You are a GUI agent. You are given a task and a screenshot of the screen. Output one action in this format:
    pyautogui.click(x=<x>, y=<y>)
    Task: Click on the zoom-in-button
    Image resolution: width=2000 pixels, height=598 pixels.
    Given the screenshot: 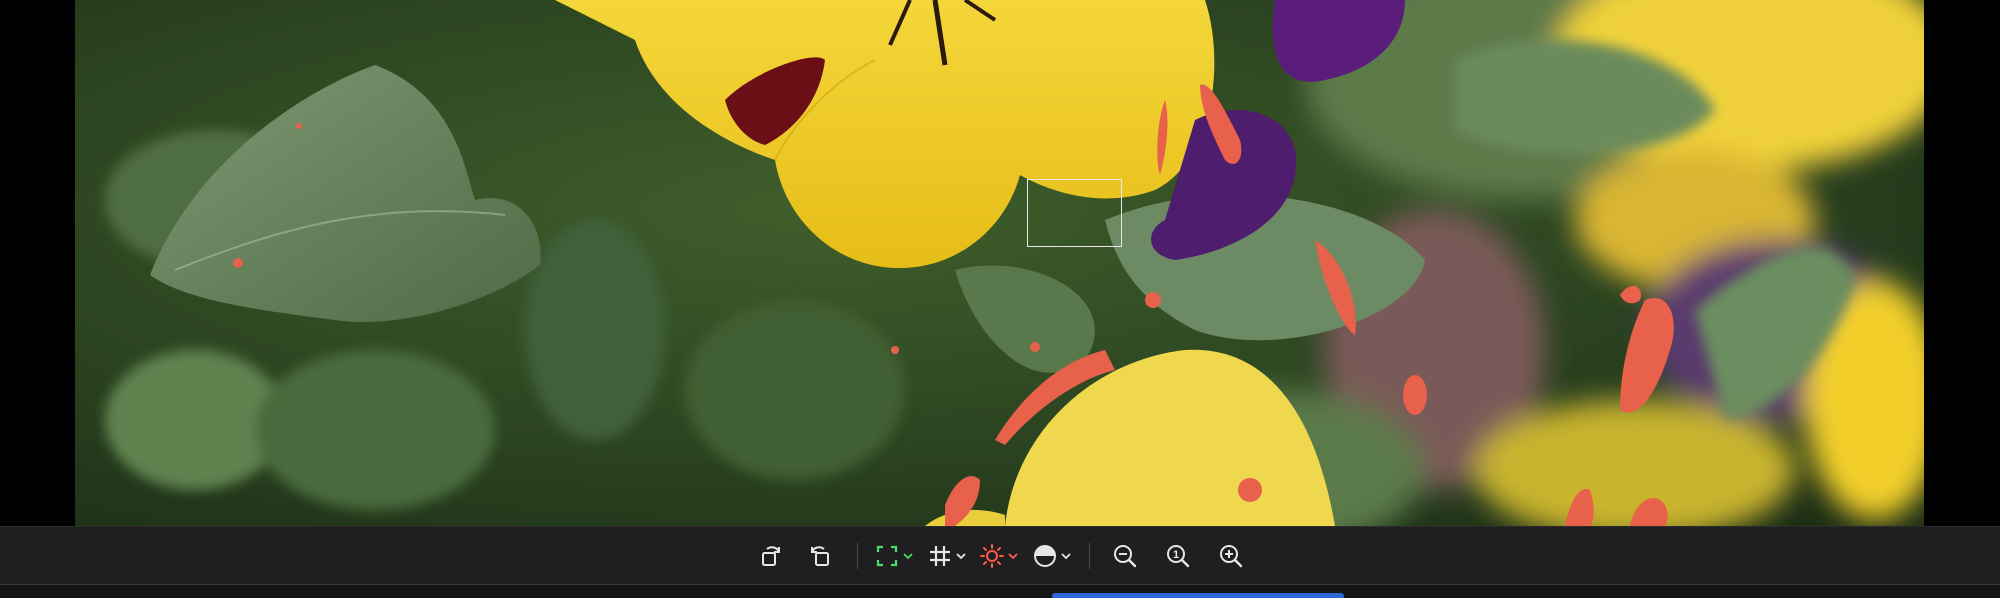 What is the action you would take?
    pyautogui.click(x=1231, y=556)
    